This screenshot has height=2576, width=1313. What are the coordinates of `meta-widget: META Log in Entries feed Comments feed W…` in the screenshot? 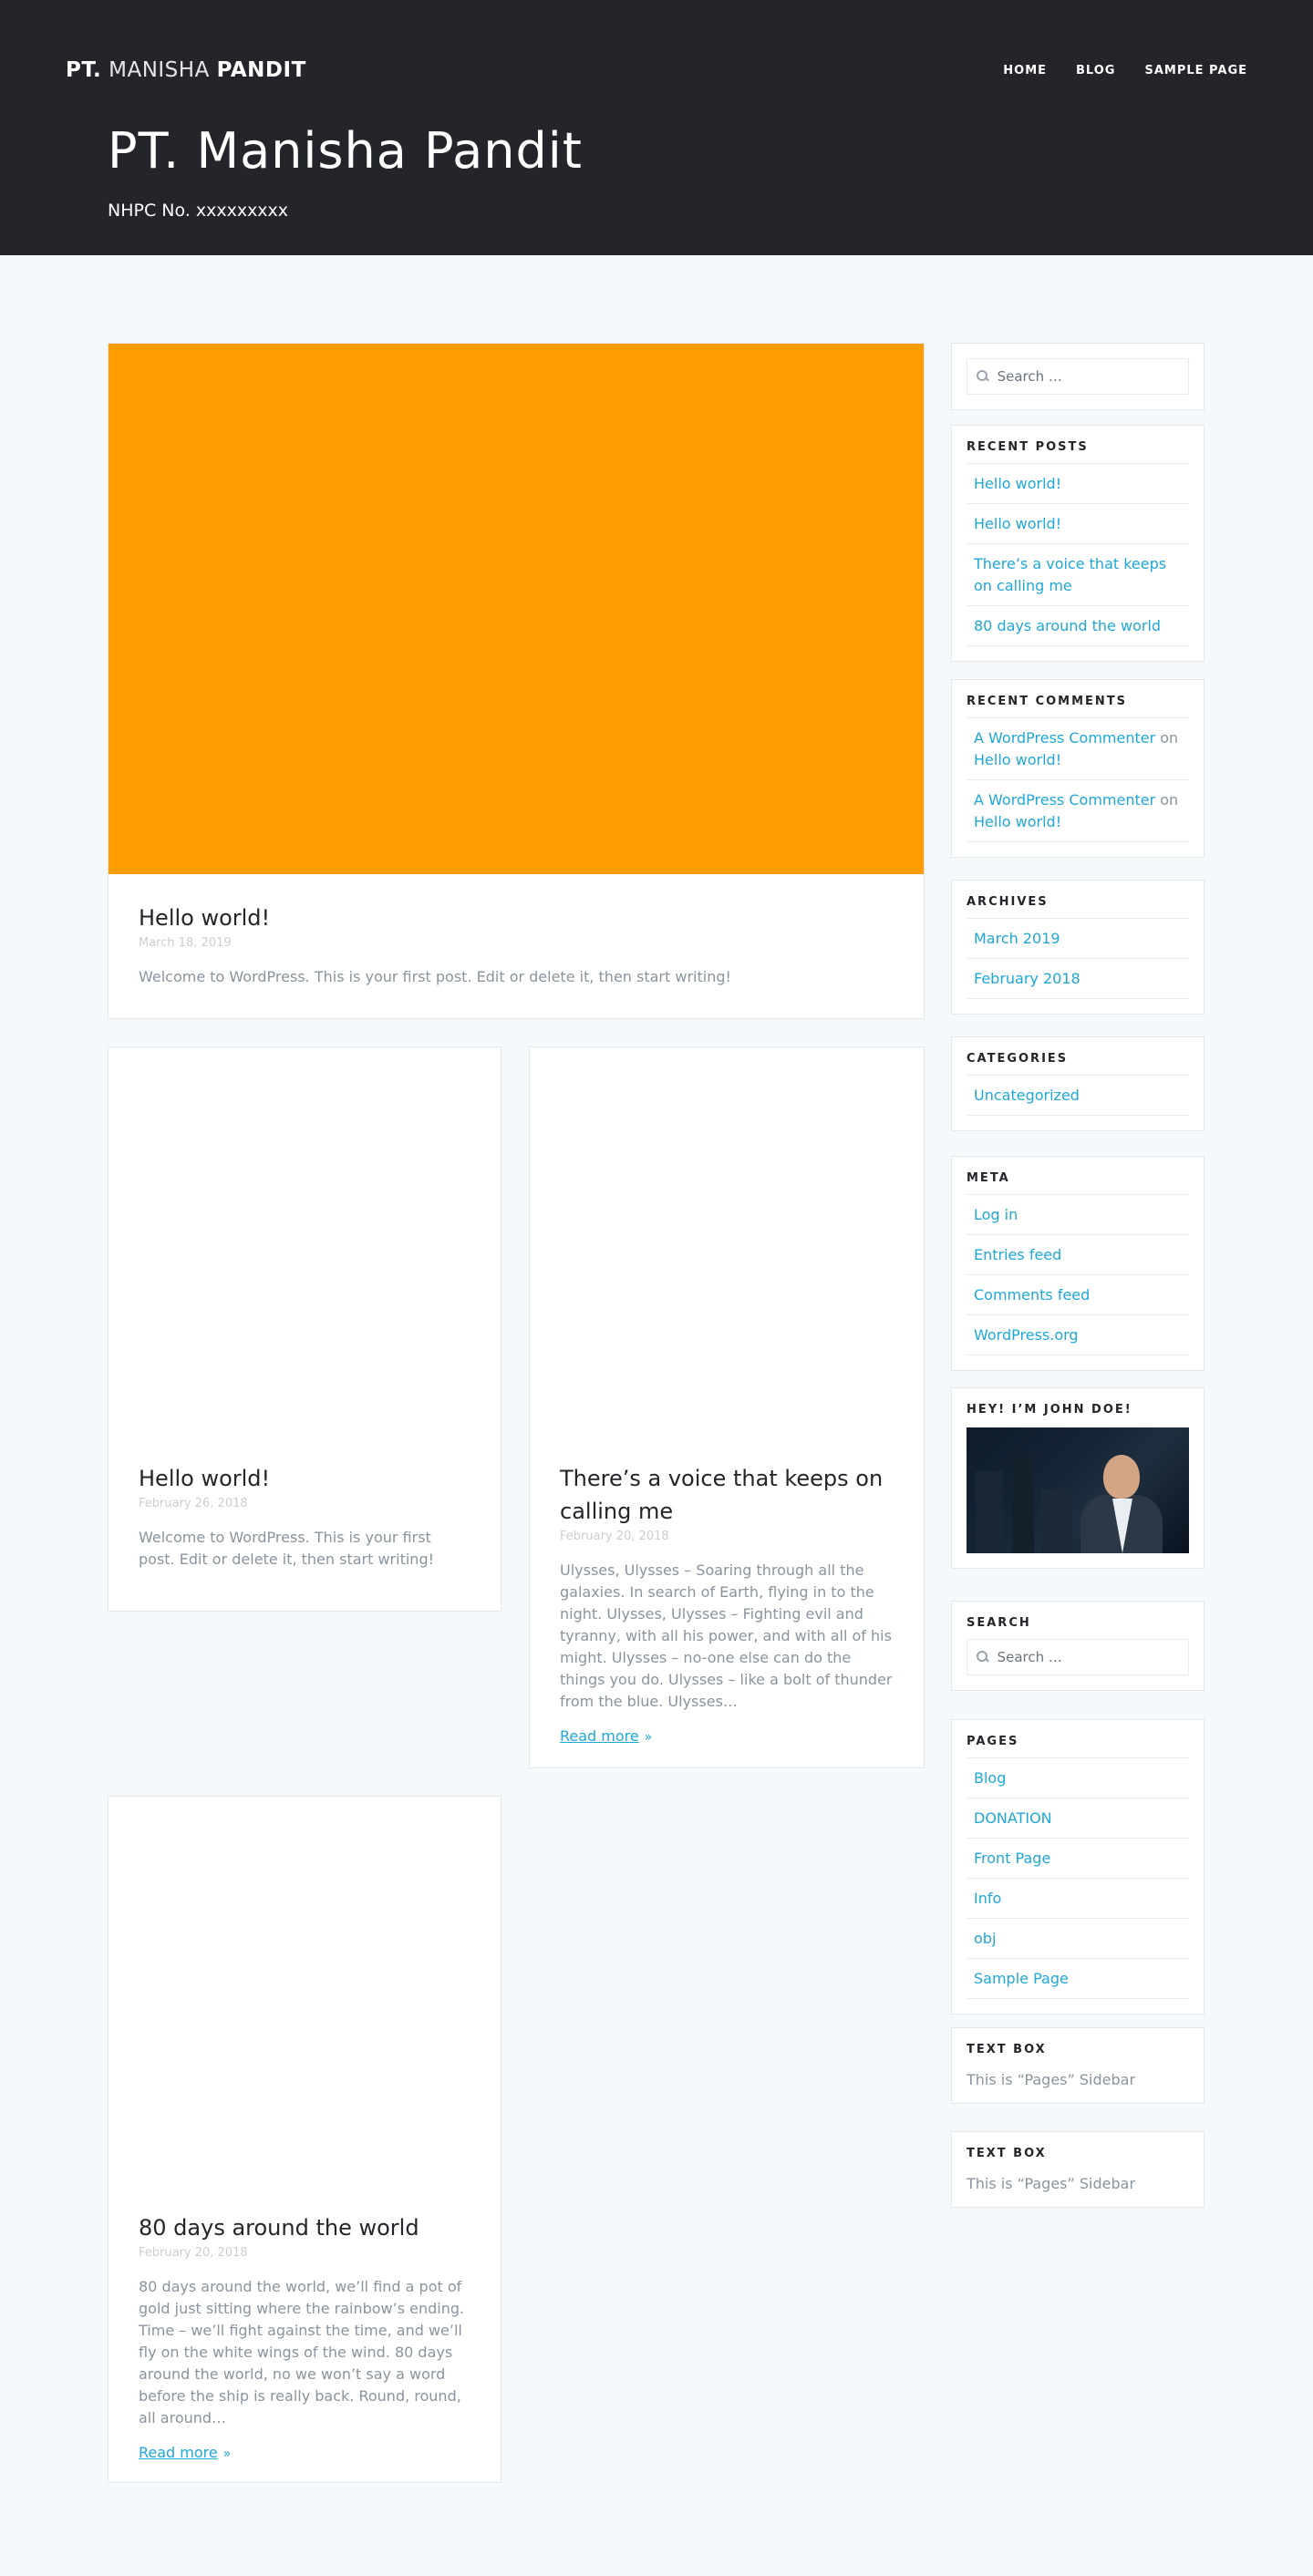 It's located at (1077, 1263).